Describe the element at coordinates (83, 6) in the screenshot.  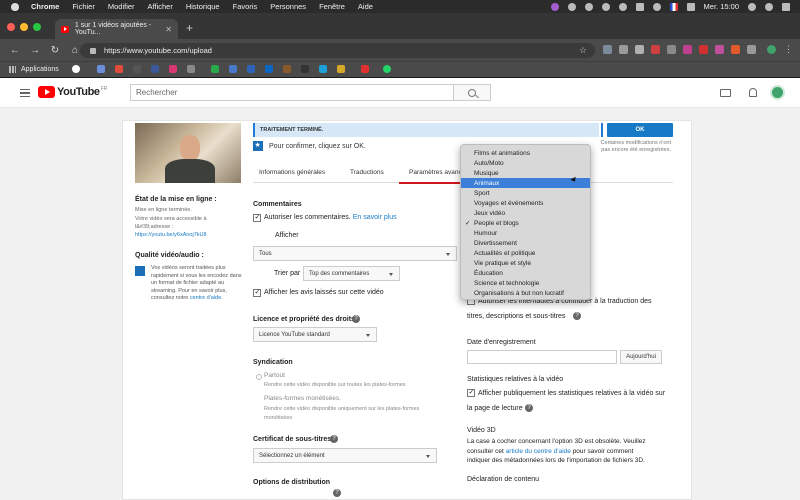
I see `menu-file: Fichier` at that location.